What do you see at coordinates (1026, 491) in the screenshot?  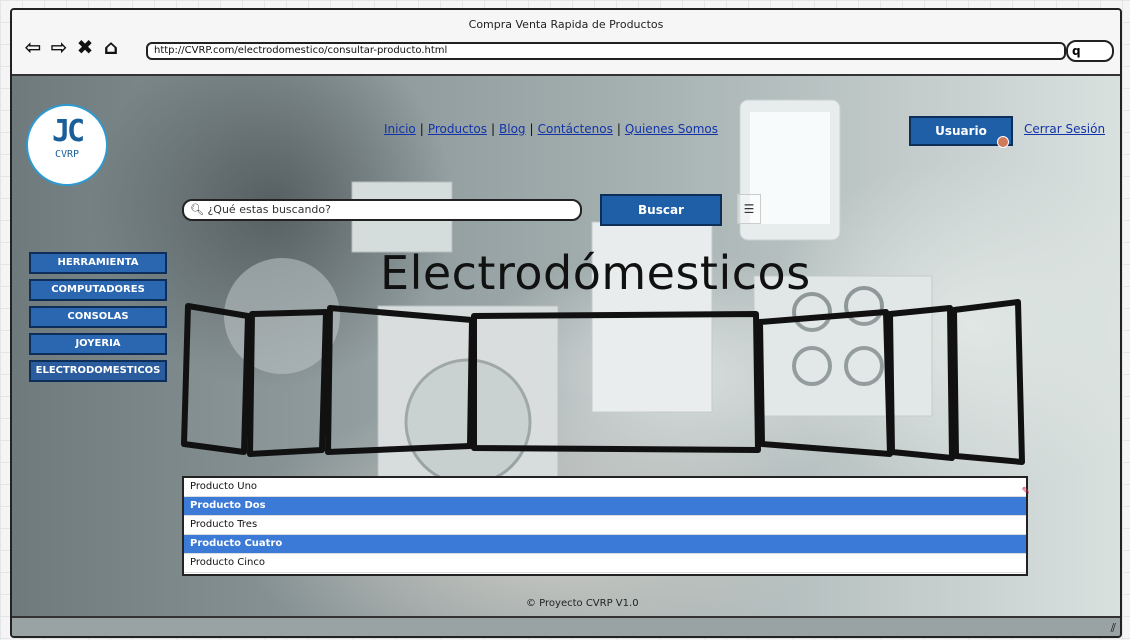 I see `list-close-icon: ✎` at bounding box center [1026, 491].